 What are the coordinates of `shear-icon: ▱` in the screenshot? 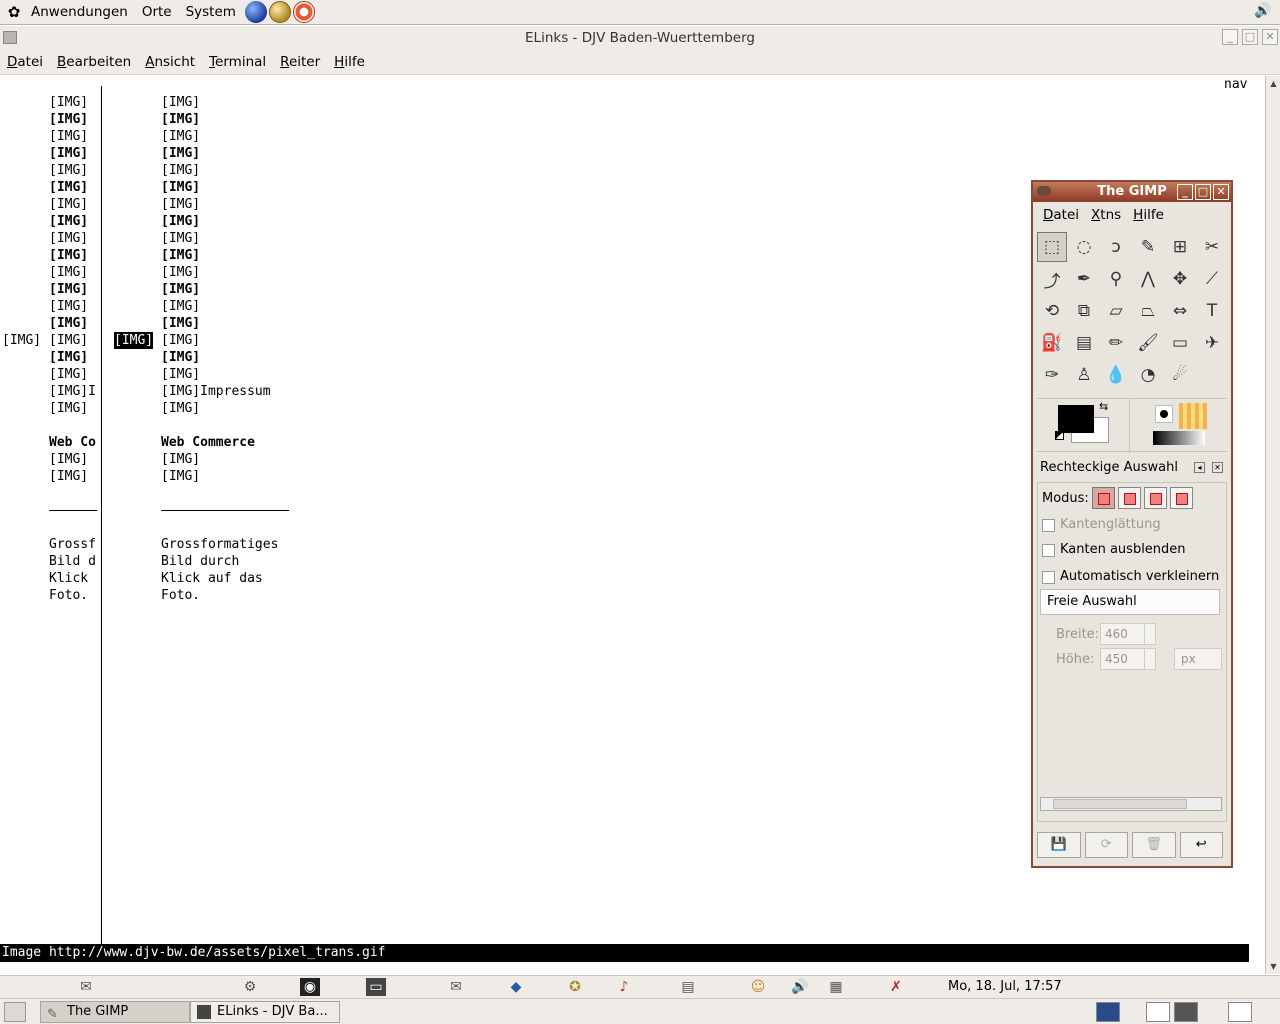 It's located at (1116, 311).